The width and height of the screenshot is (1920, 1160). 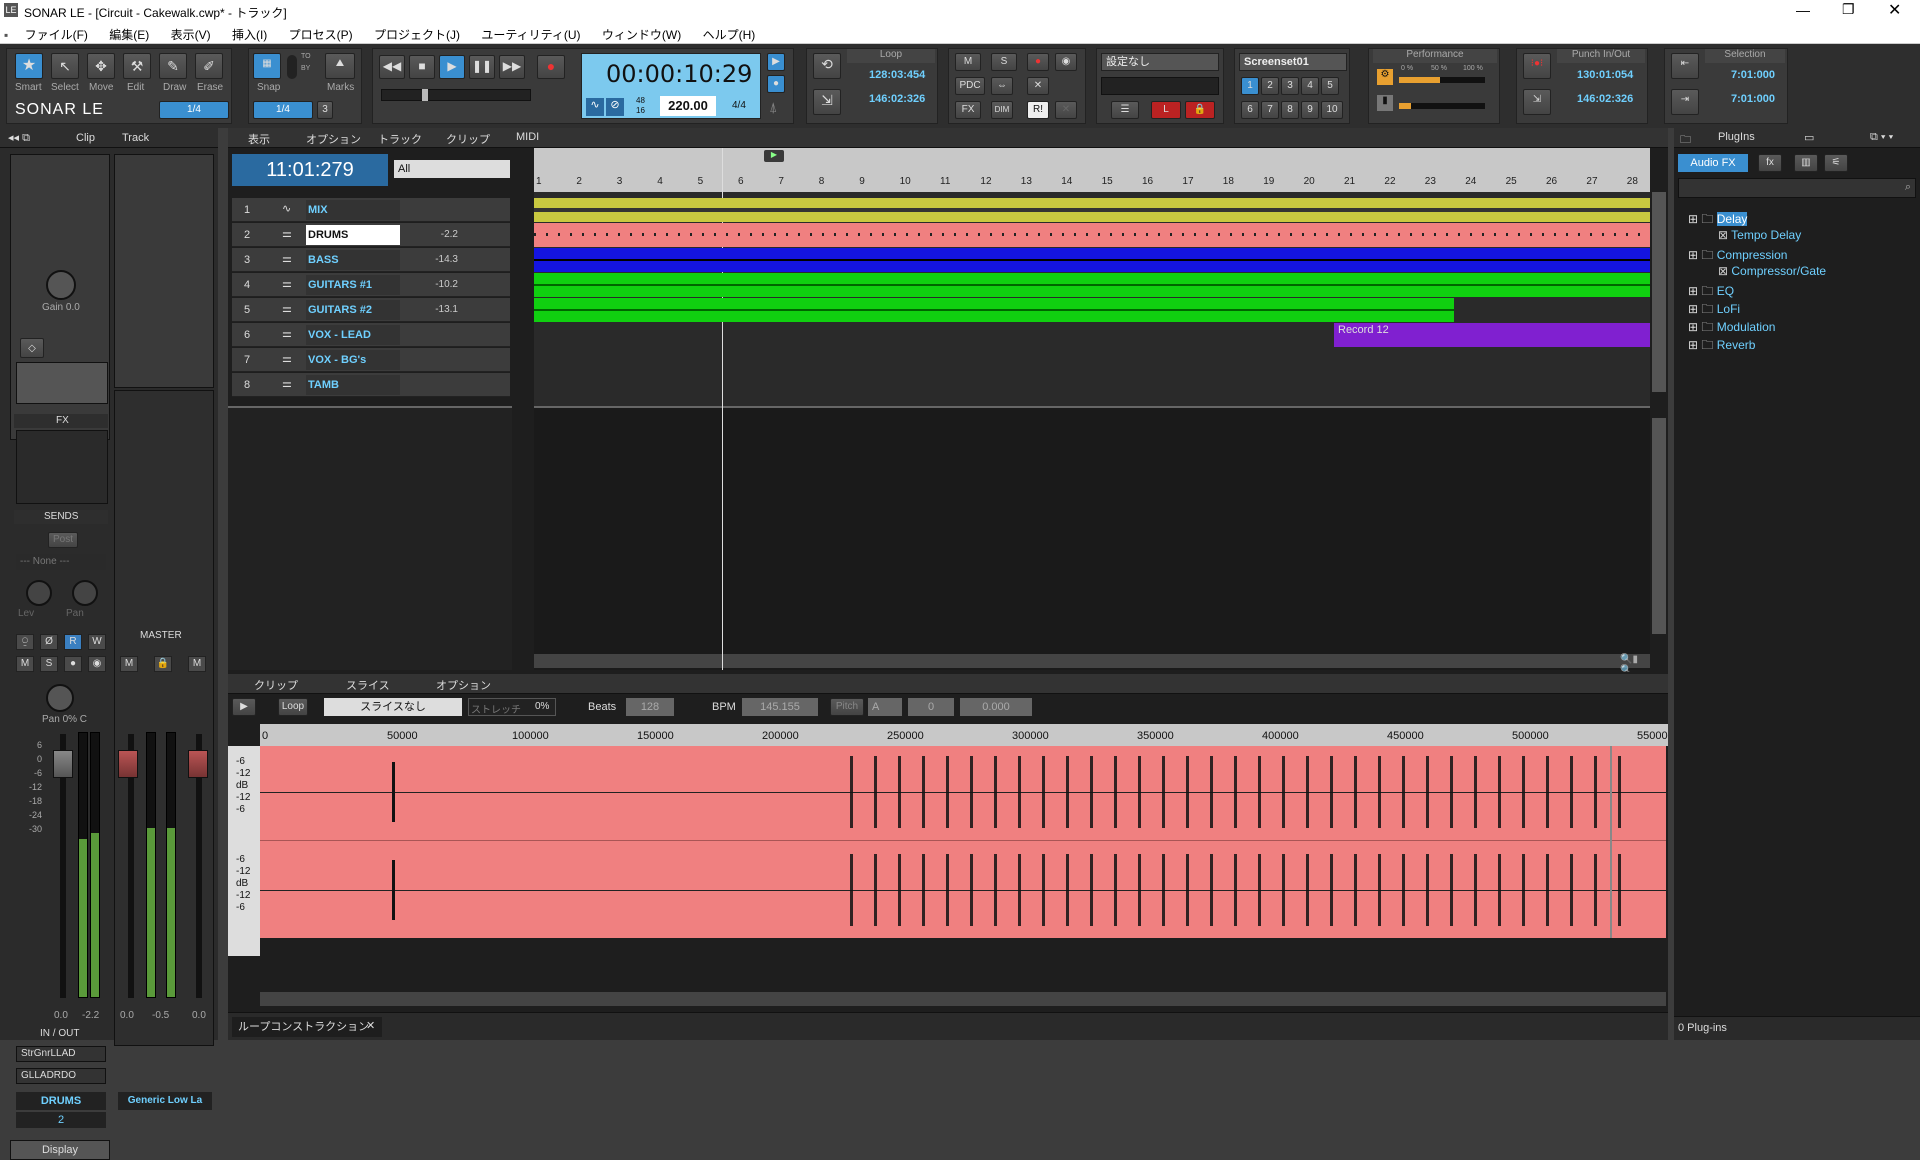 I want to click on screenset-8: 8, so click(x=1290, y=110).